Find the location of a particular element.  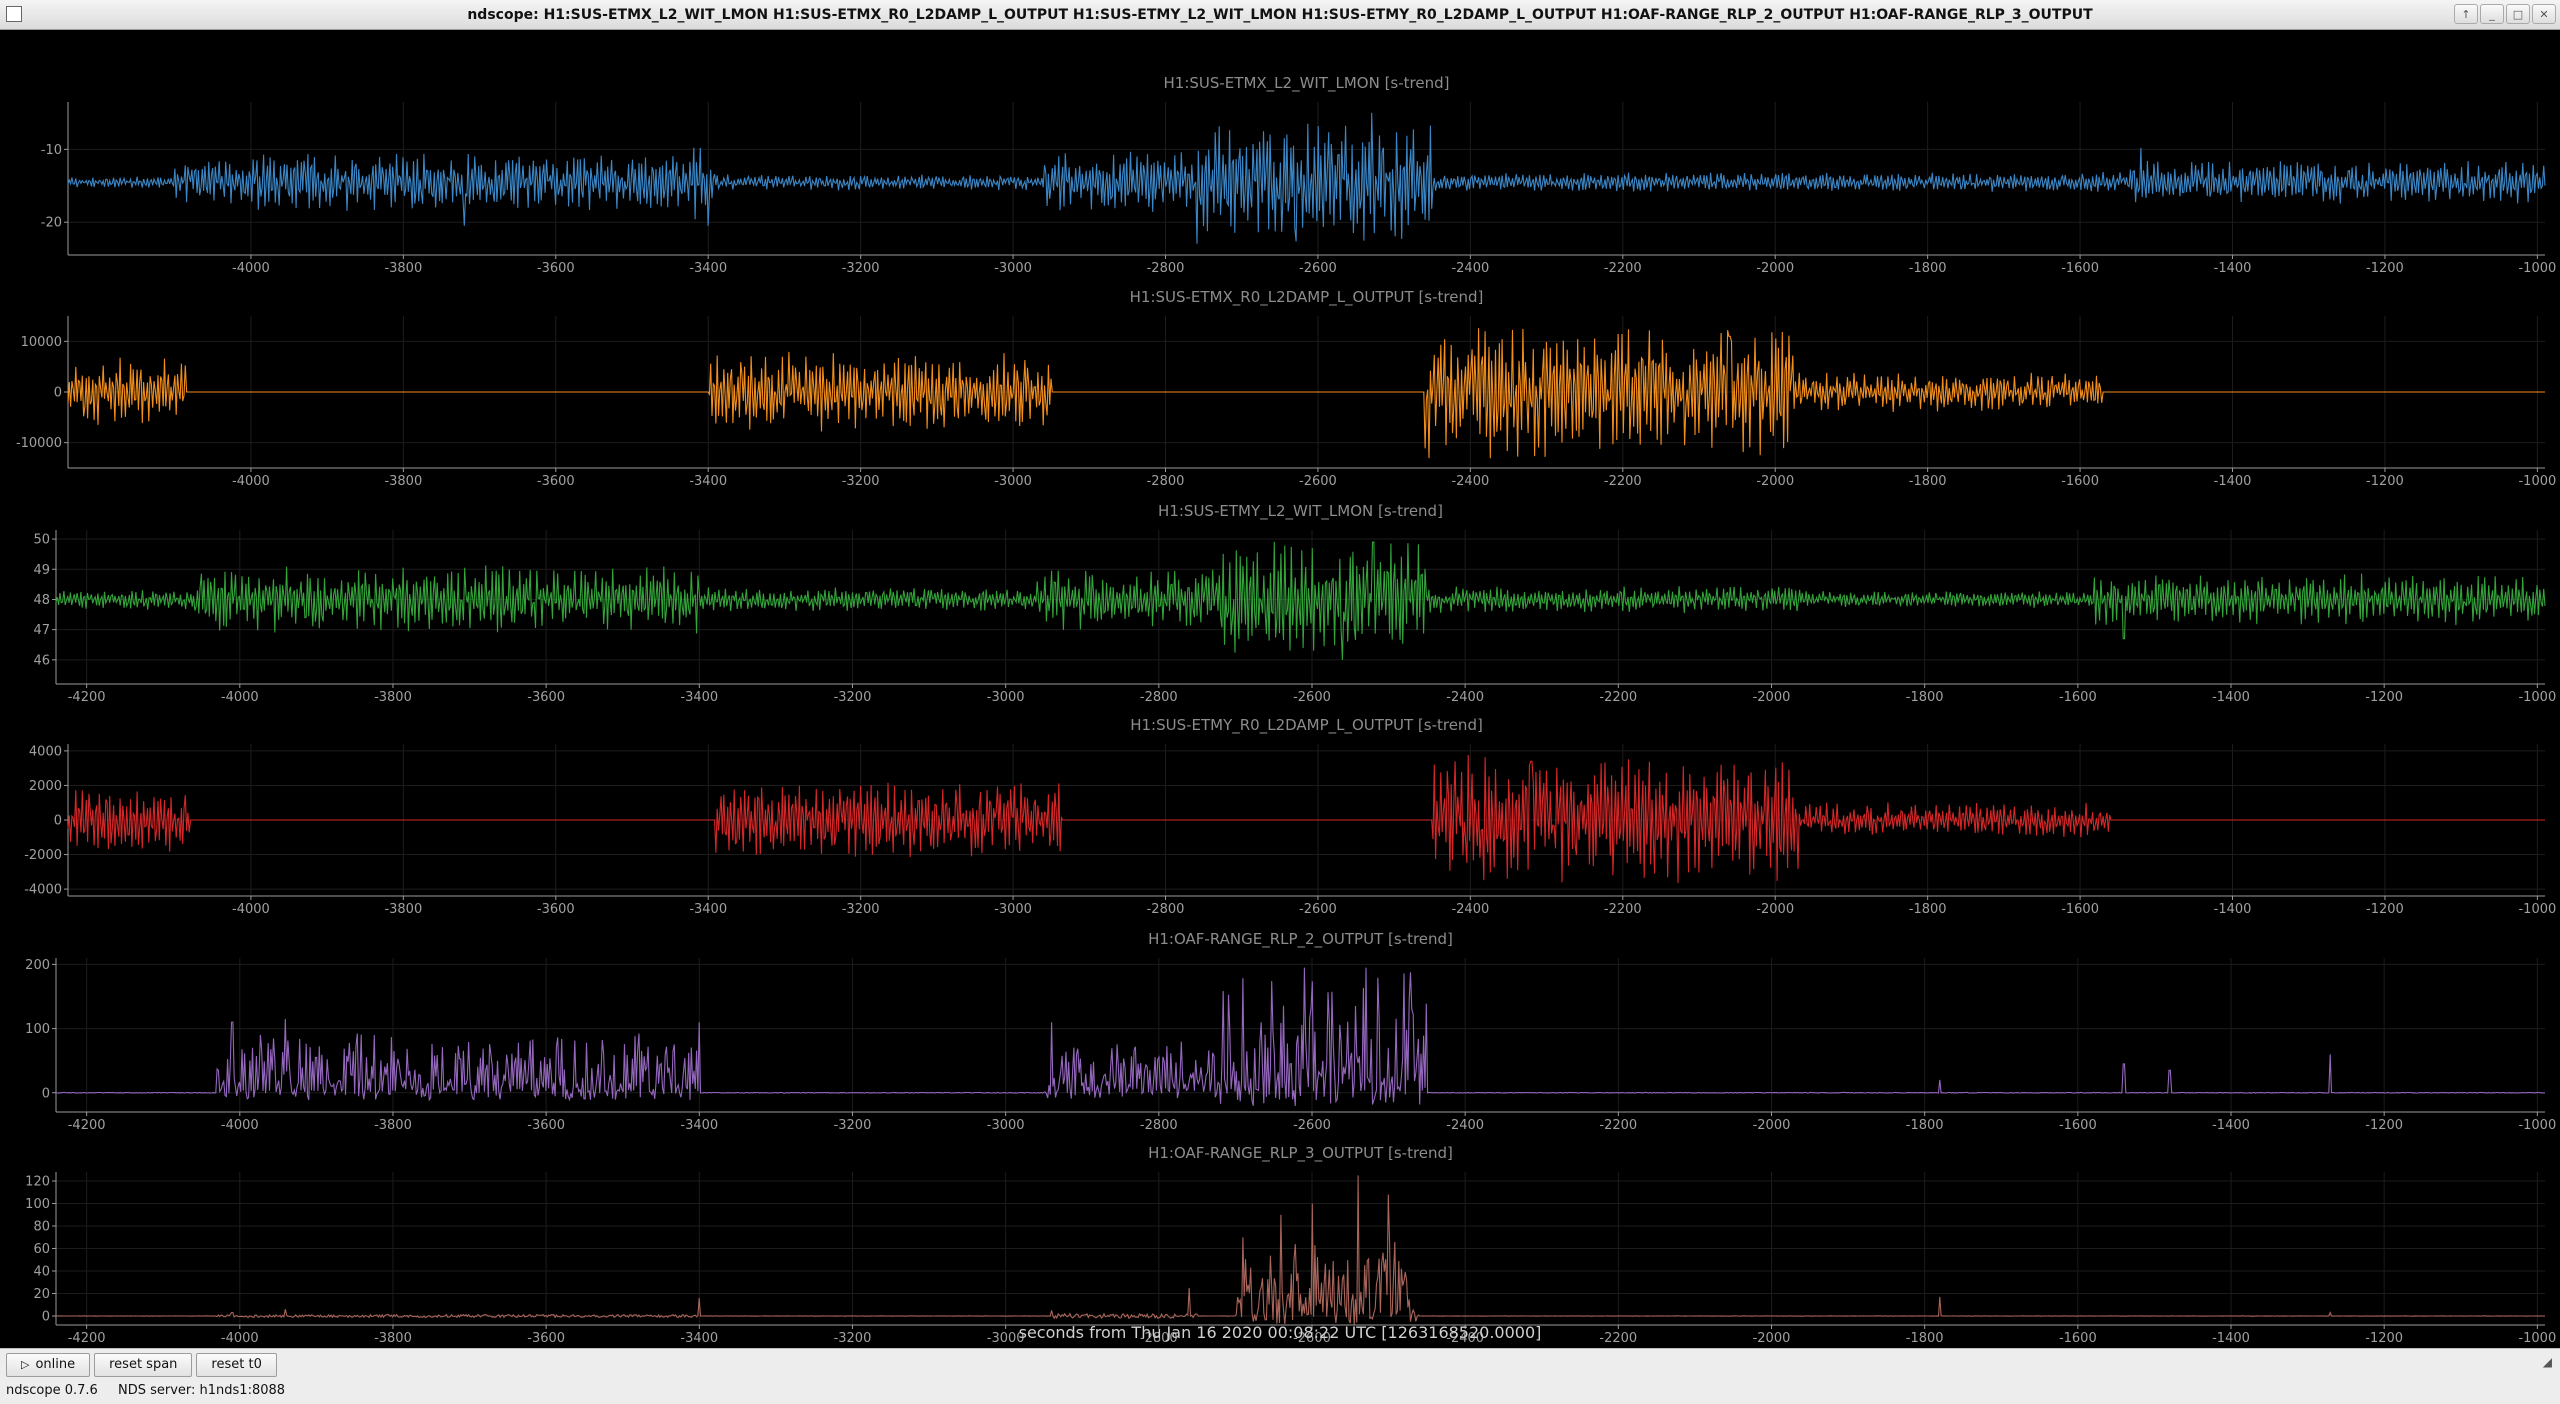

online-button: ▷ online is located at coordinates (48, 1365).